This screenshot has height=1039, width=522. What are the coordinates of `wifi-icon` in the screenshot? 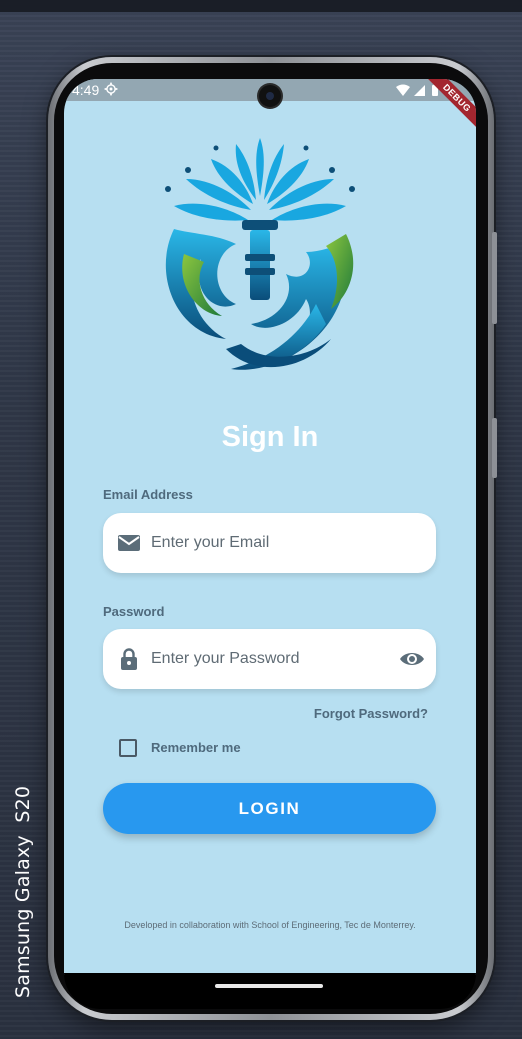 It's located at (403, 90).